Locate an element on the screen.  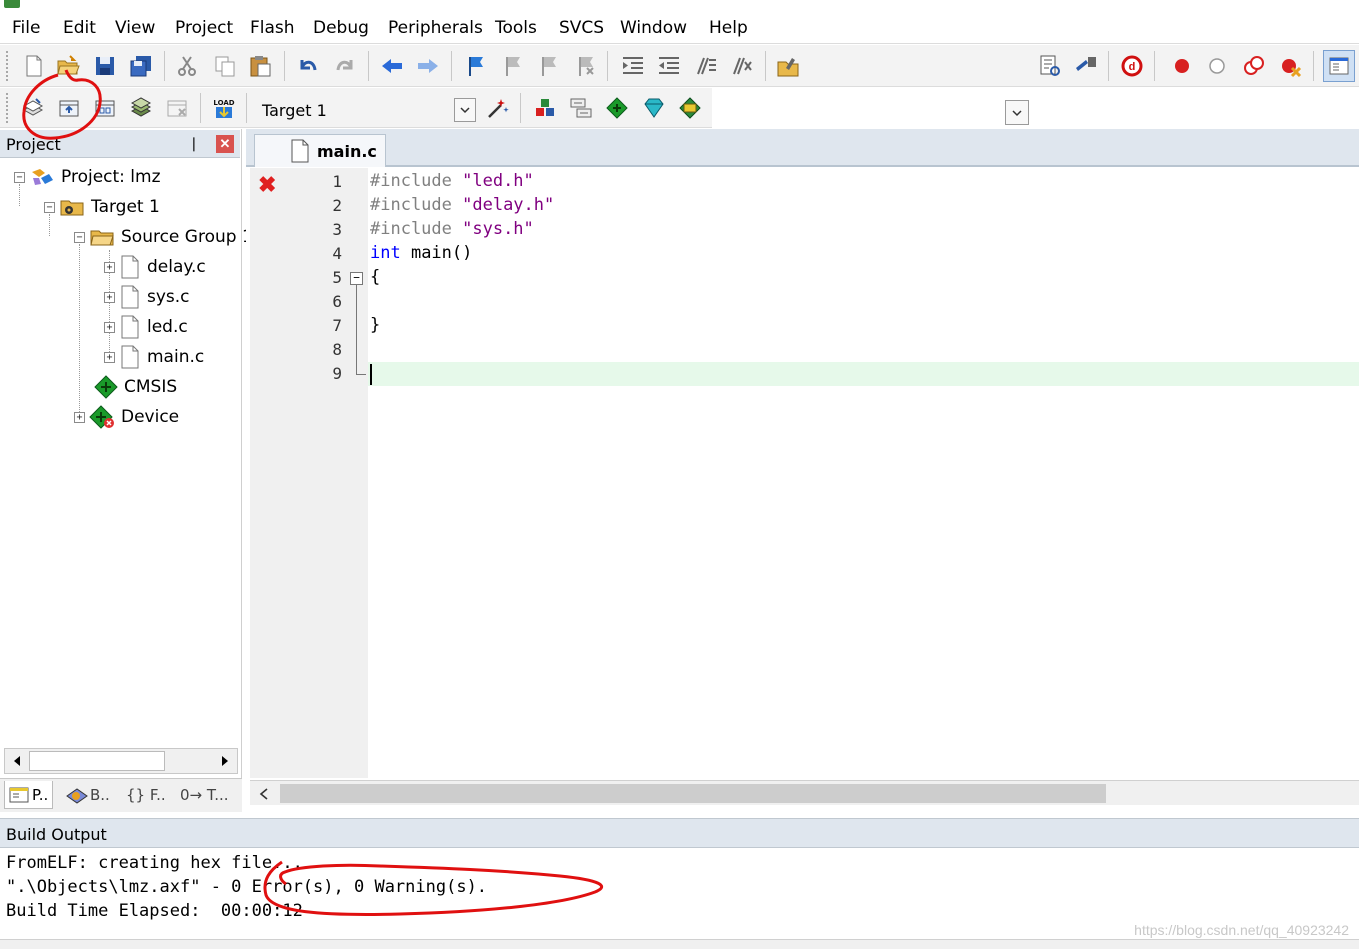
stop-build-icon is located at coordinates (177, 108).